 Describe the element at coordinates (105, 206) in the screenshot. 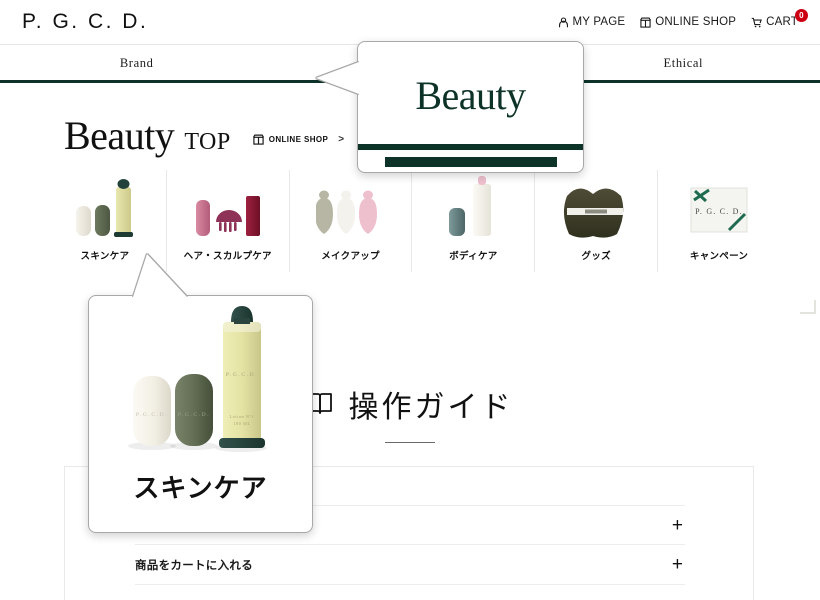

I see `skincare-products-icon` at that location.